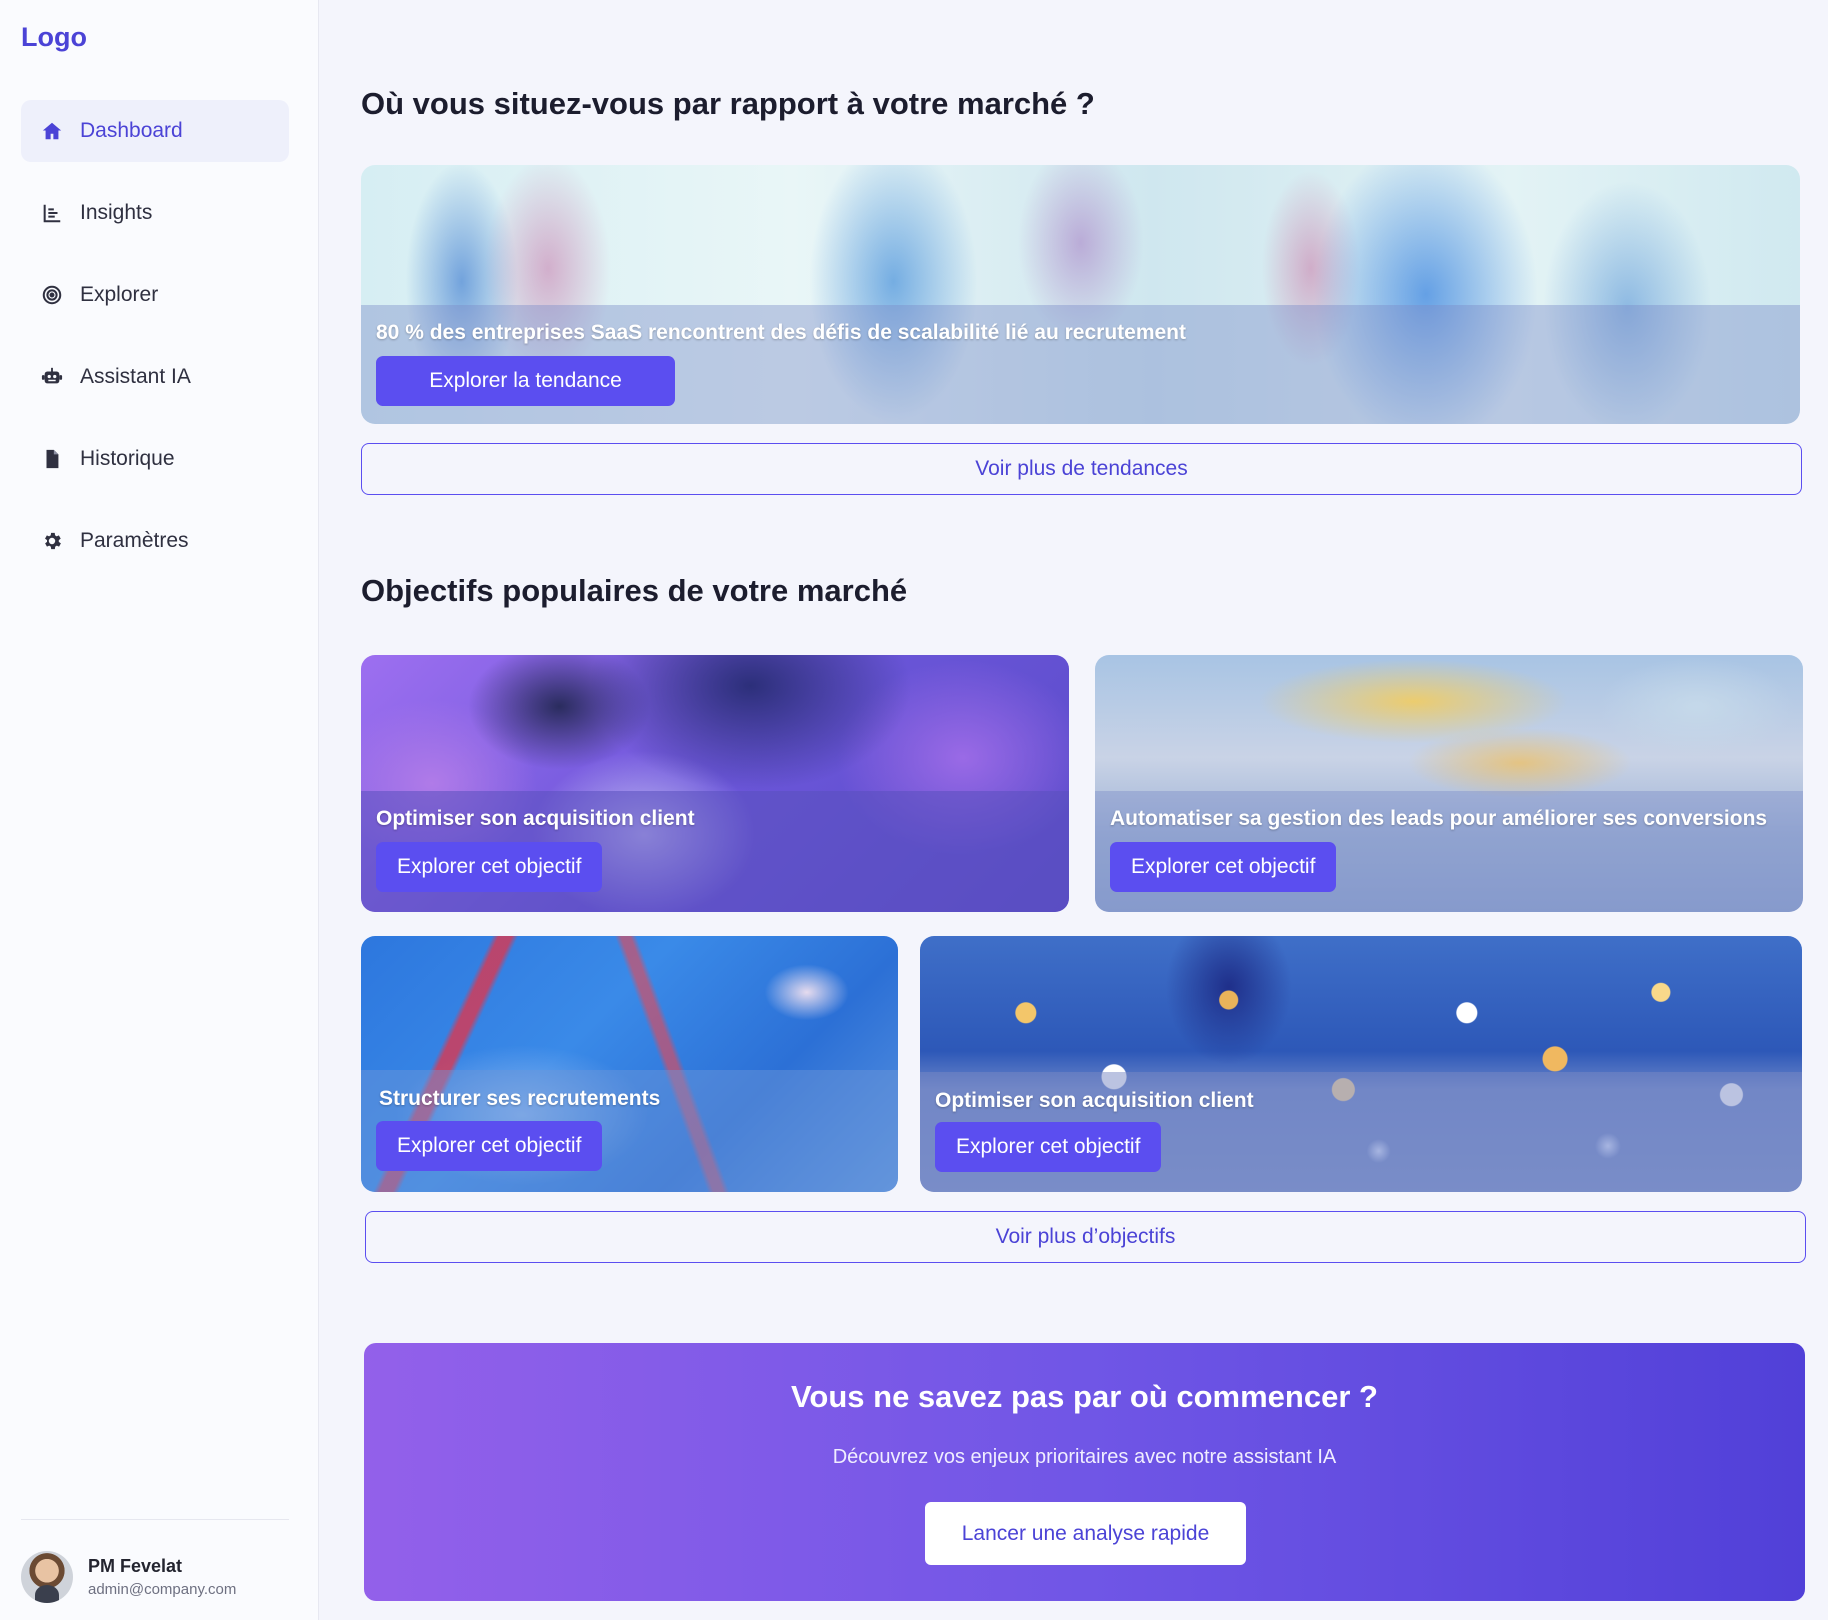 This screenshot has width=1828, height=1620. I want to click on sidebar-item-insights: Insights, so click(155, 213).